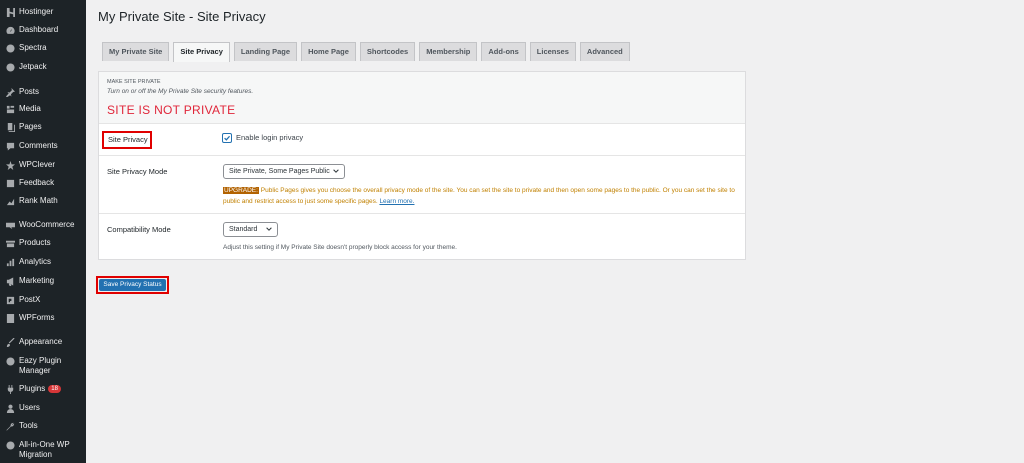 This screenshot has width=1024, height=463. What do you see at coordinates (10, 30) in the screenshot?
I see `dashboard-icon` at bounding box center [10, 30].